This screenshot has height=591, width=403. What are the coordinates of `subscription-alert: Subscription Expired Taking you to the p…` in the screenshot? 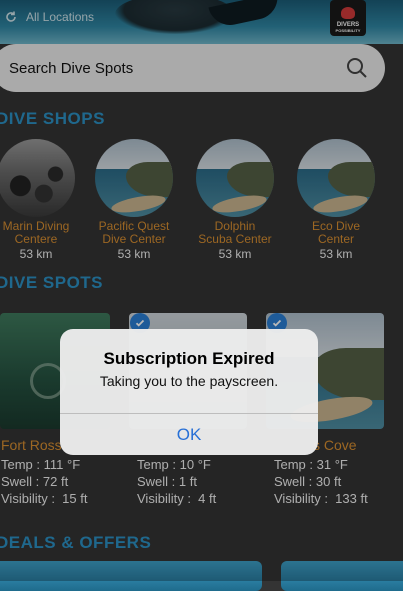 It's located at (189, 392).